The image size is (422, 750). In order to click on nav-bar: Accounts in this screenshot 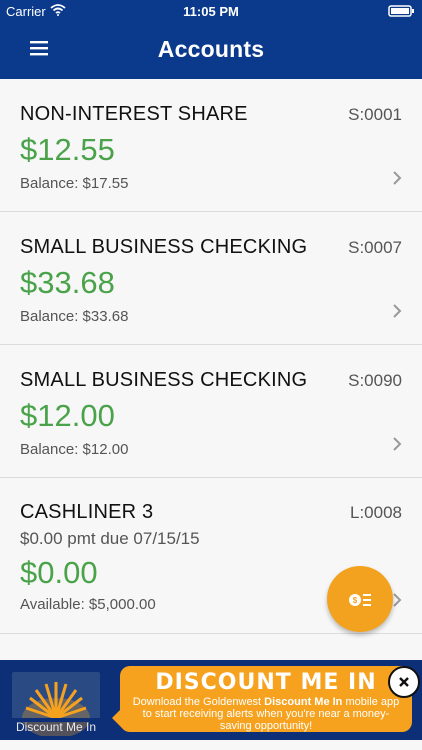, I will do `click(211, 50)`.